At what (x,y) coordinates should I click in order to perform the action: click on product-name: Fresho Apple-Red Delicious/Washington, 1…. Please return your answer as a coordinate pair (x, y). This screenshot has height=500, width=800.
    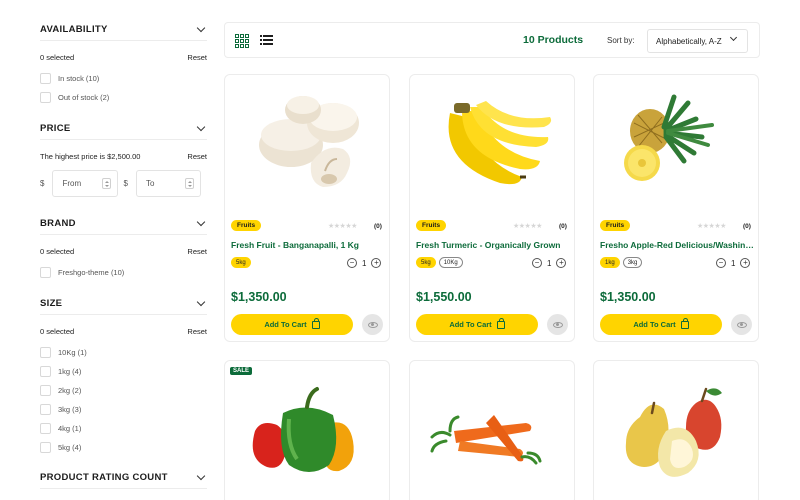
    Looking at the image, I should click on (677, 245).